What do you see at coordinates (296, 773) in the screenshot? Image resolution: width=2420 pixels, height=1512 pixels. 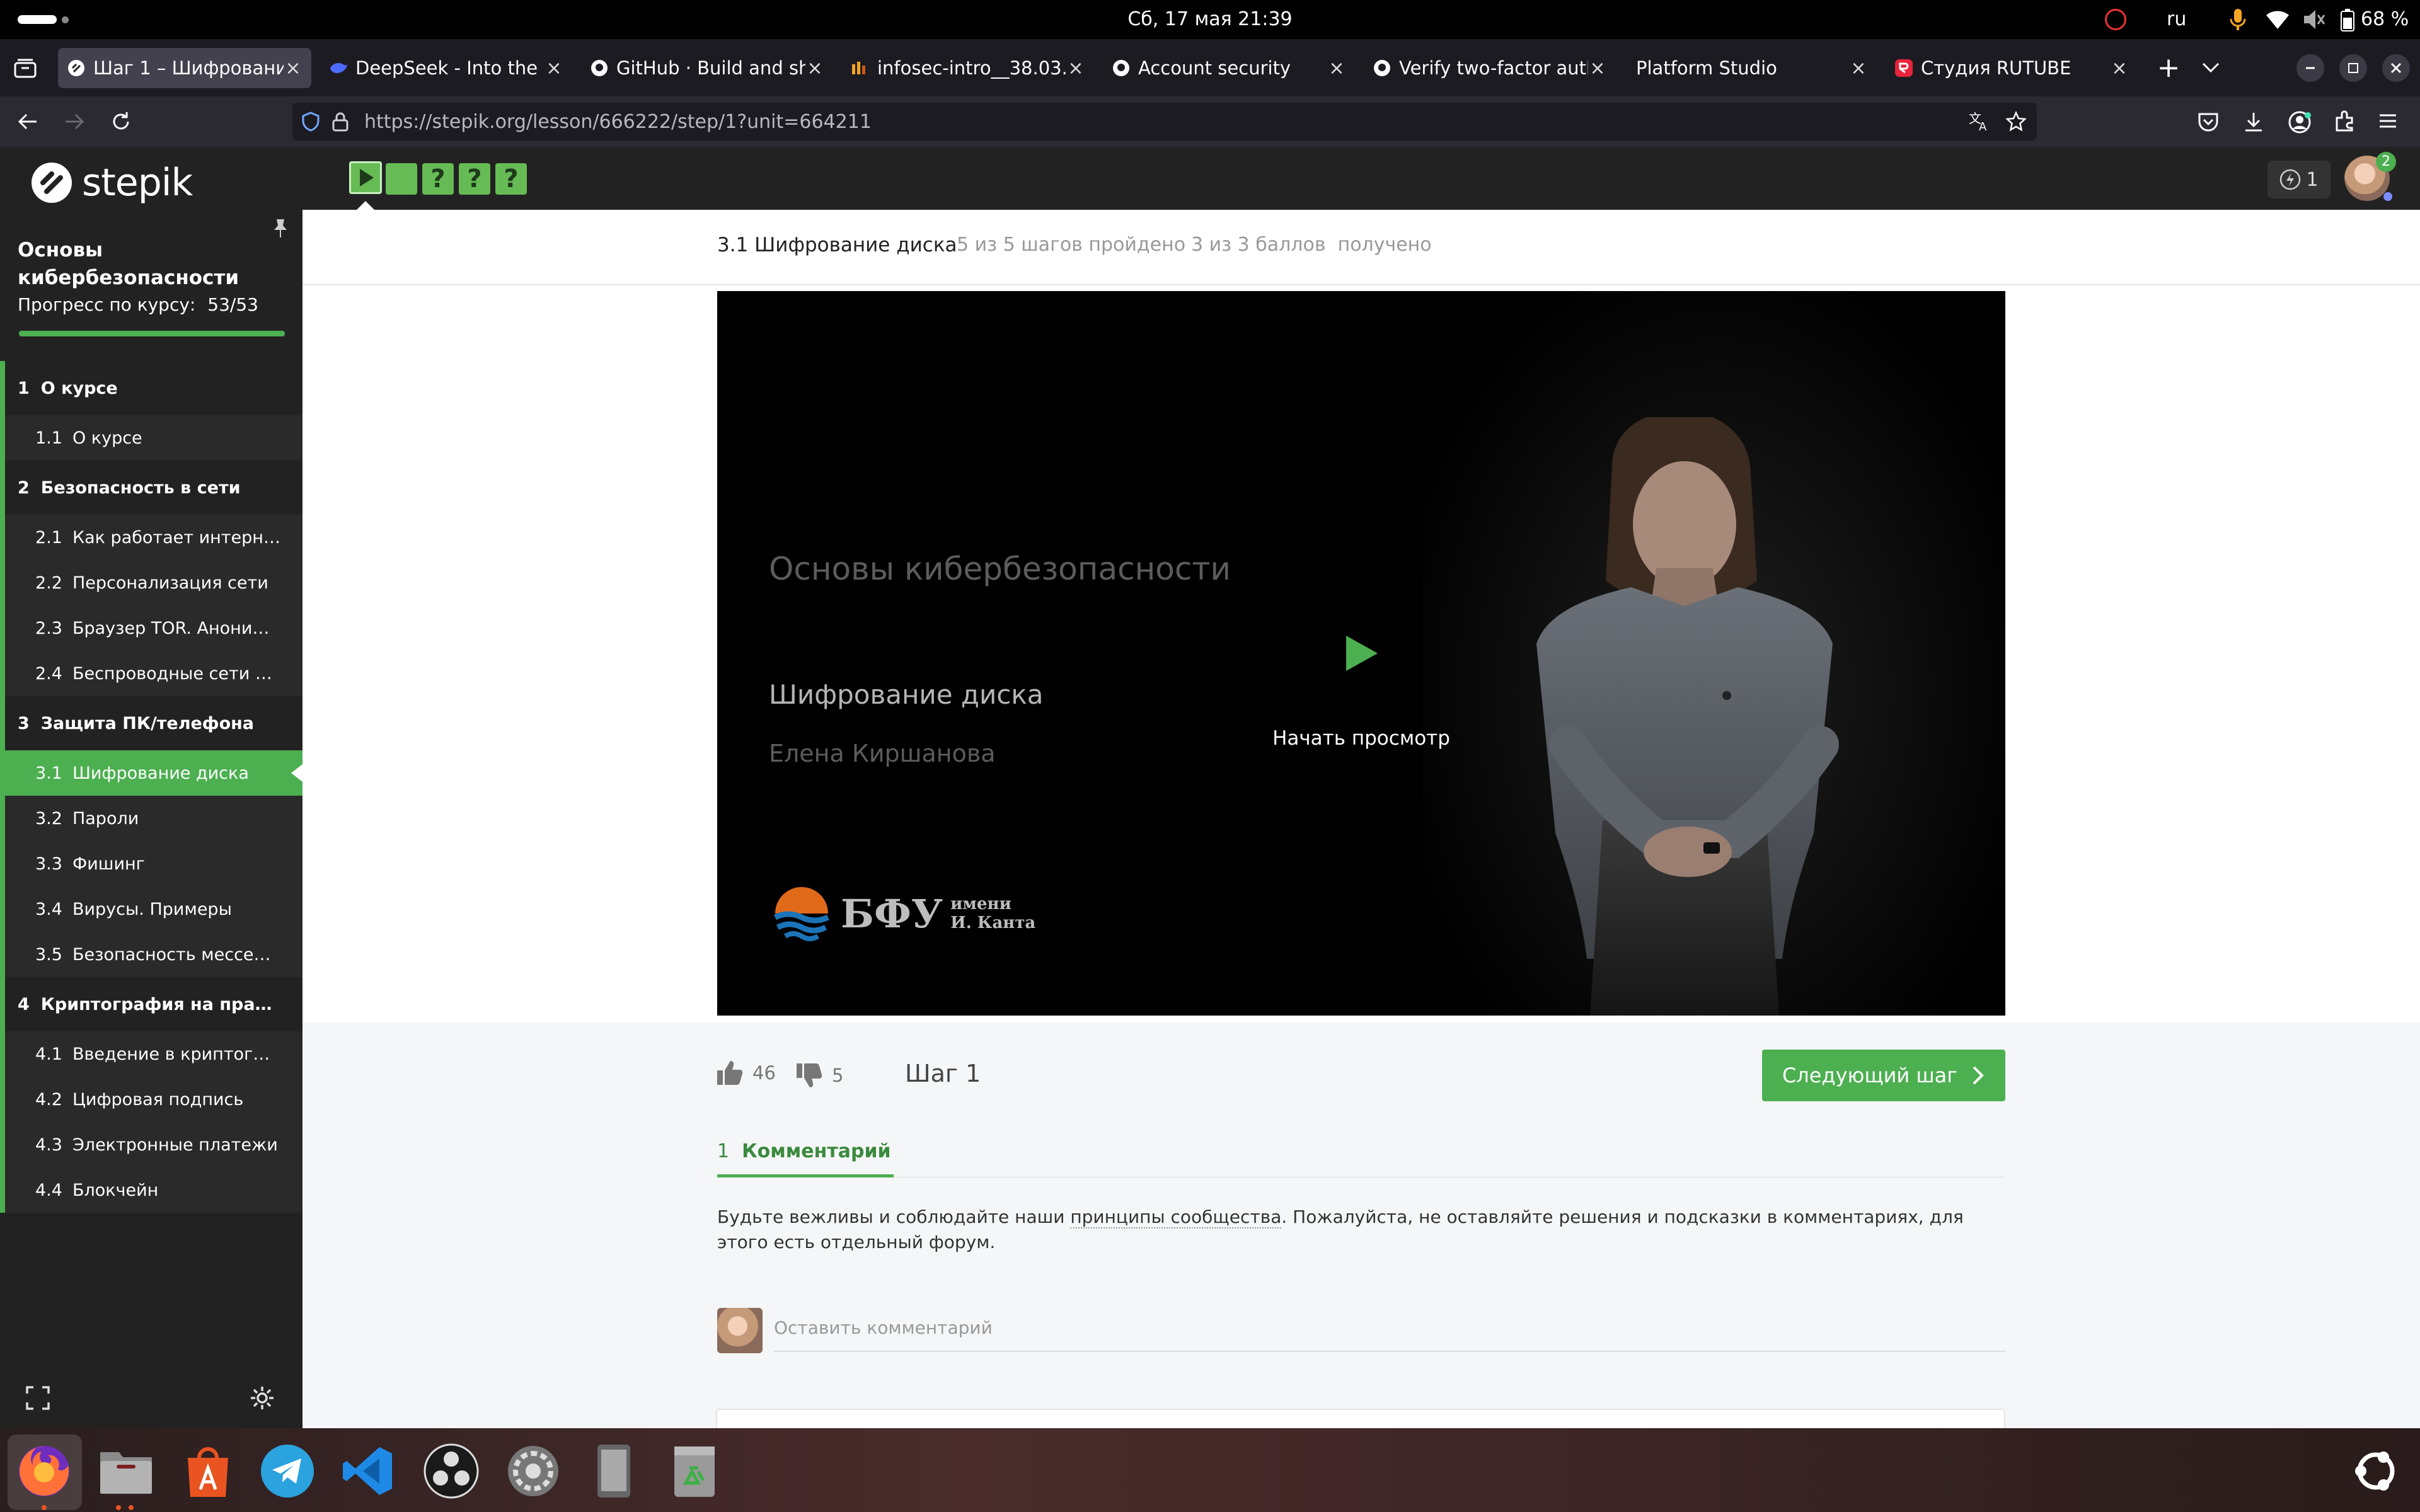 I see `active-lesson-pointer` at bounding box center [296, 773].